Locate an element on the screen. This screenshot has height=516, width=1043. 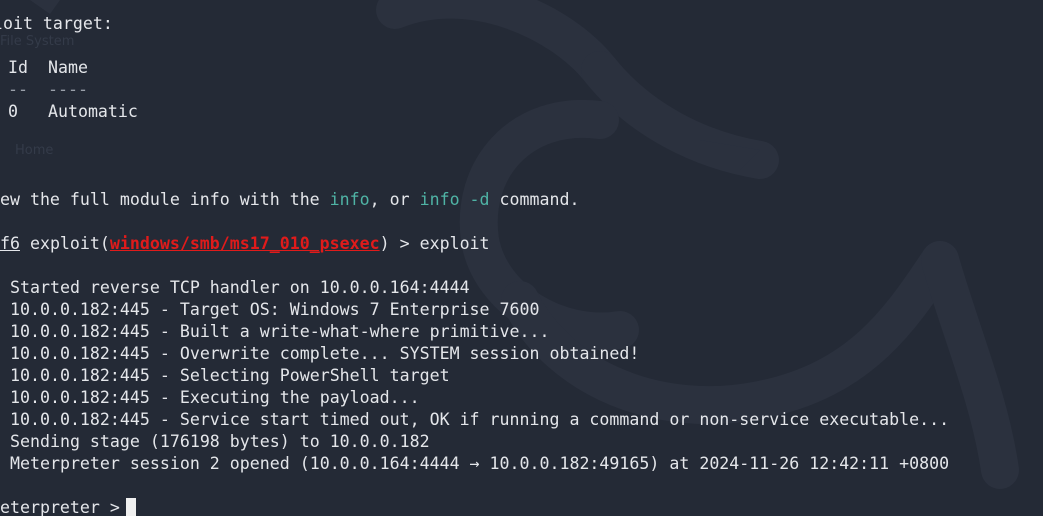
desktop-home-ghost: Home is located at coordinates (34, 150).